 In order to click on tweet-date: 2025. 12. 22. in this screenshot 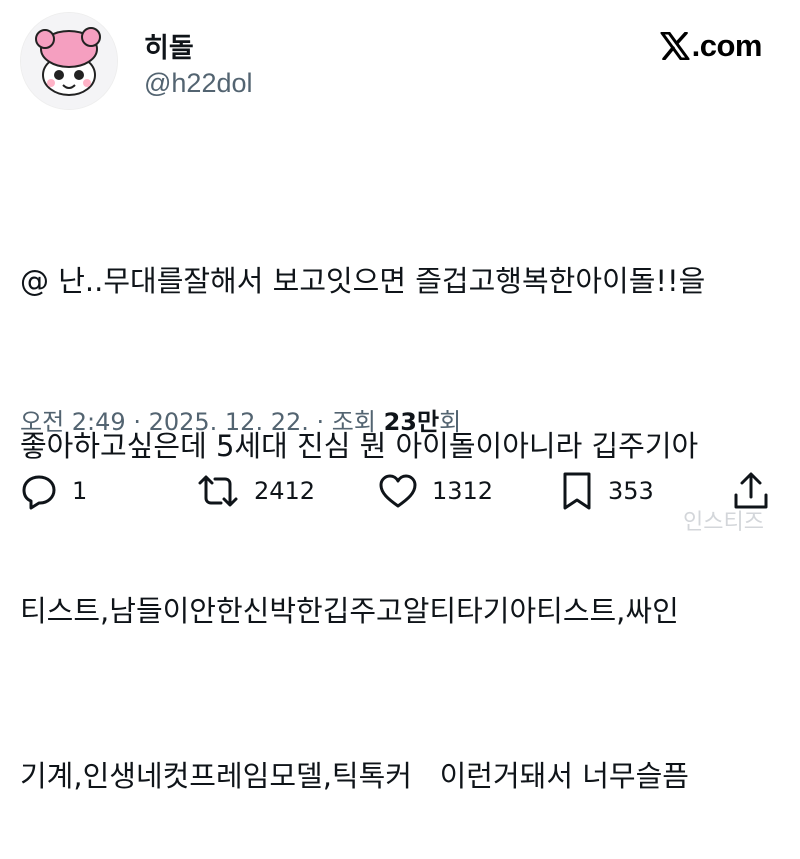, I will do `click(229, 422)`.